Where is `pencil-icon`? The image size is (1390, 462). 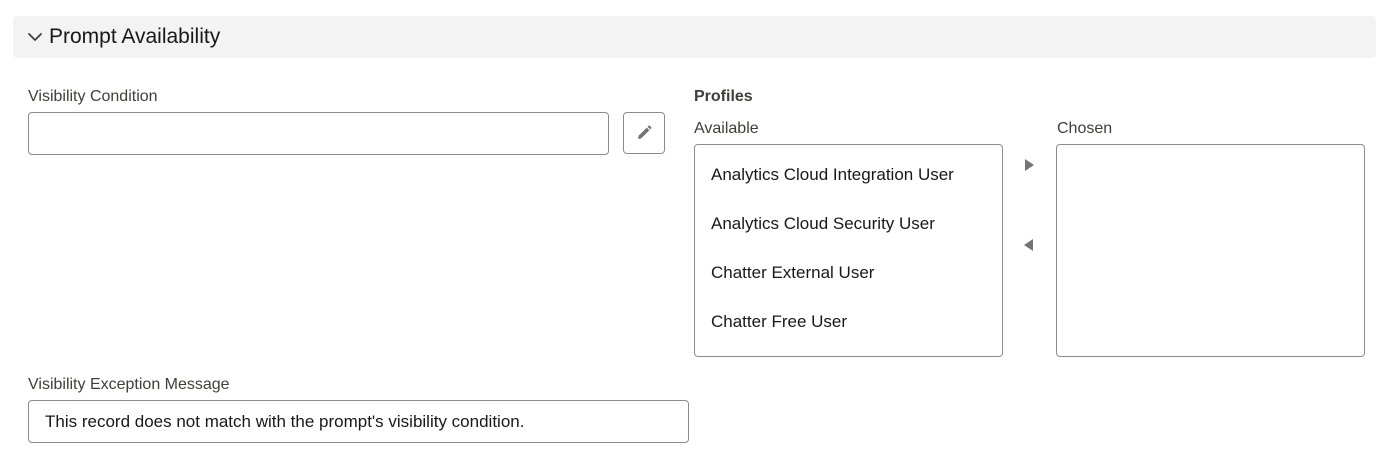
pencil-icon is located at coordinates (645, 132).